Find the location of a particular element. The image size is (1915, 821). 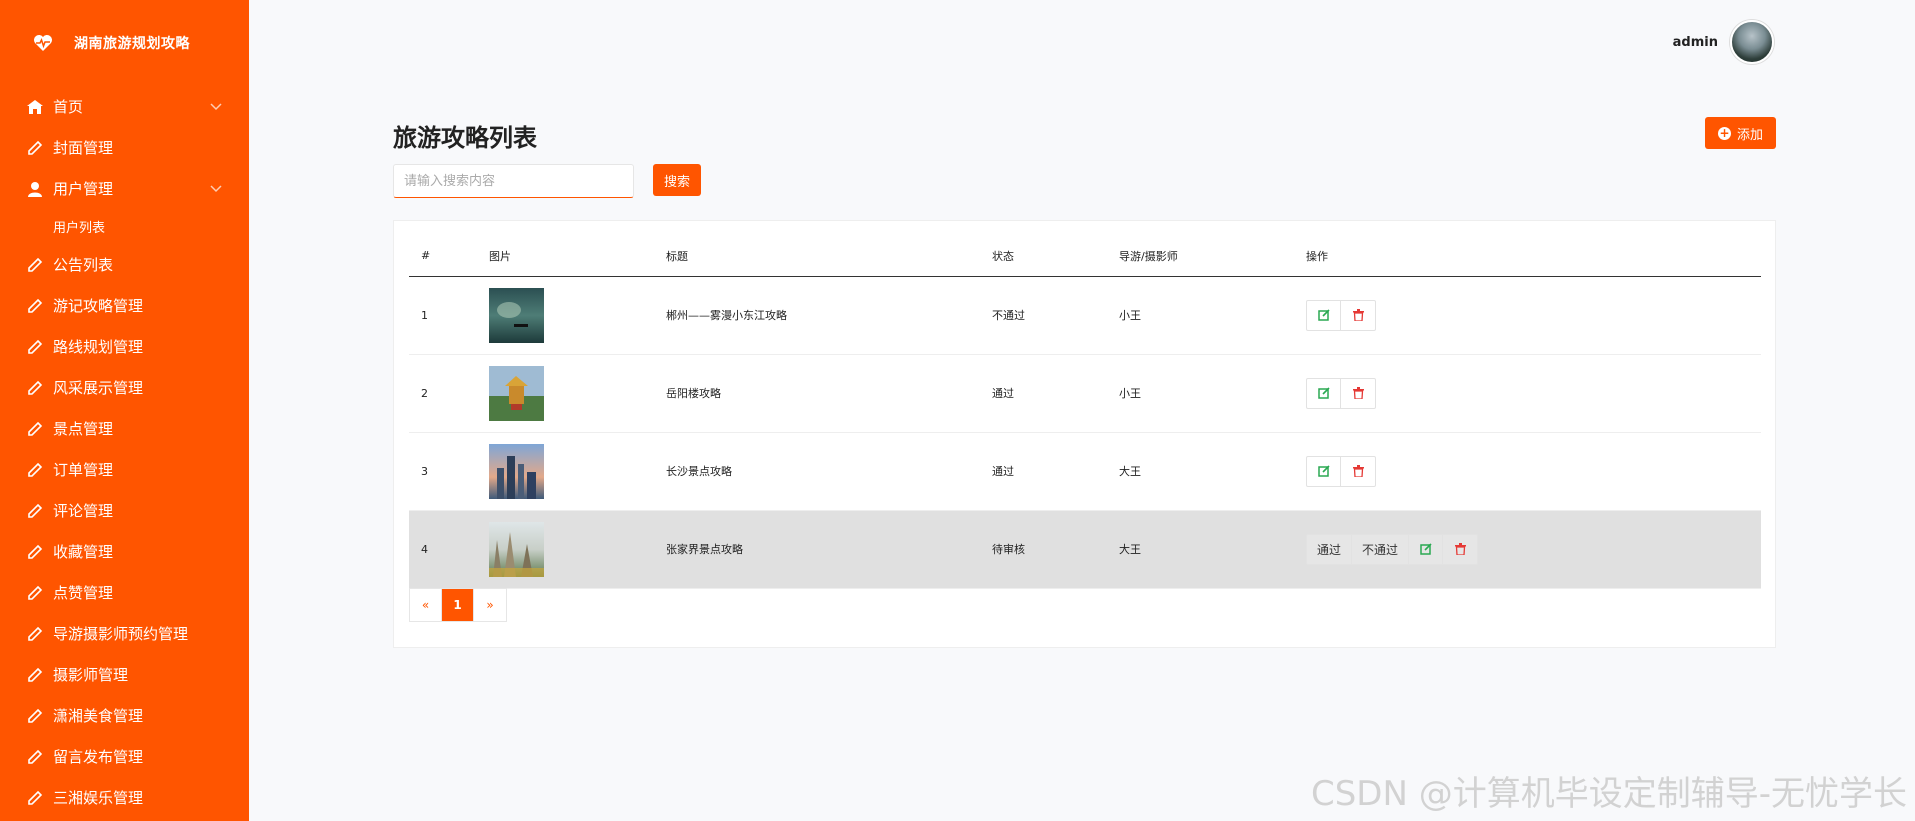

table-row: 2 岳阳楼攻略 通过 小王 is located at coordinates (1085, 393).